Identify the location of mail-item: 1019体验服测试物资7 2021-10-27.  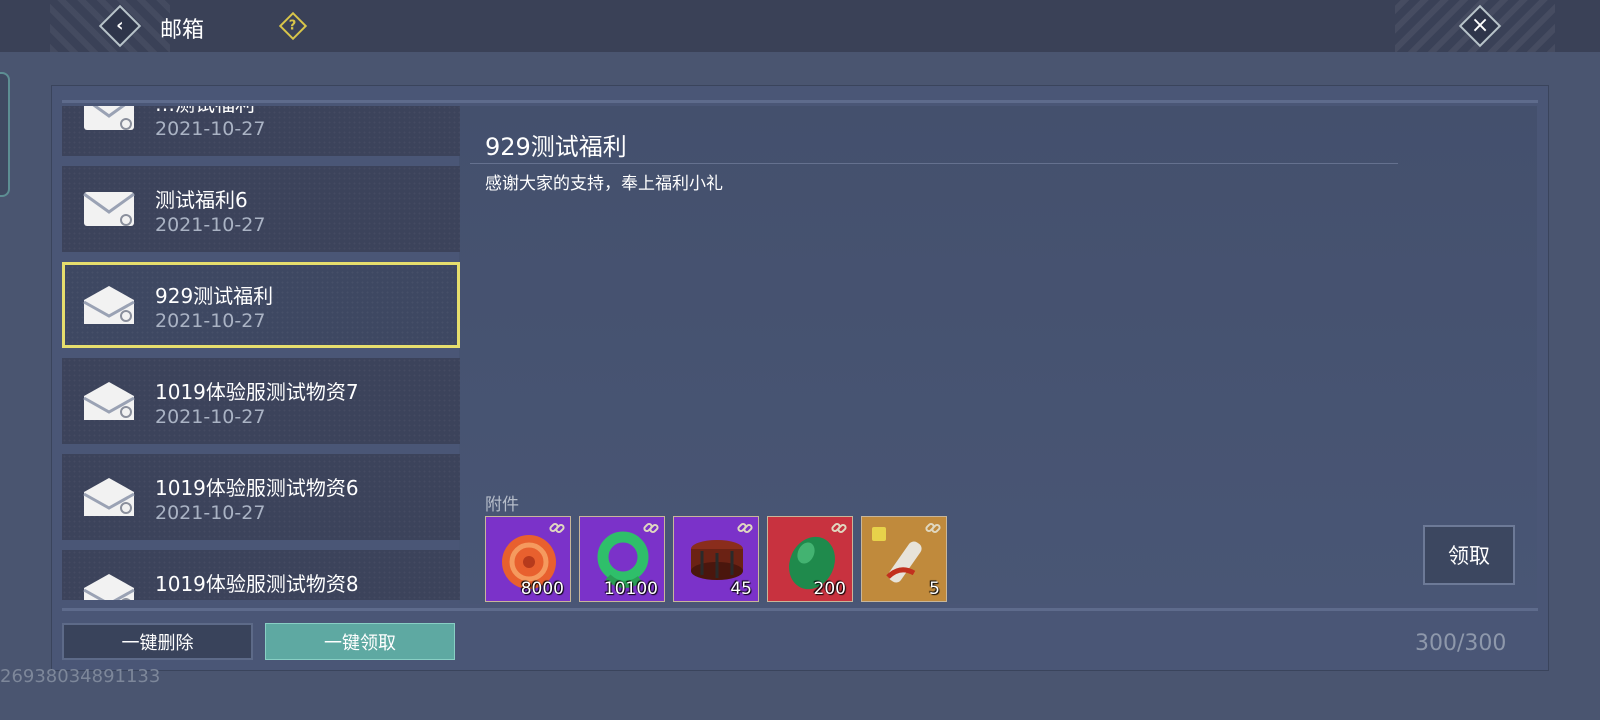
(261, 401).